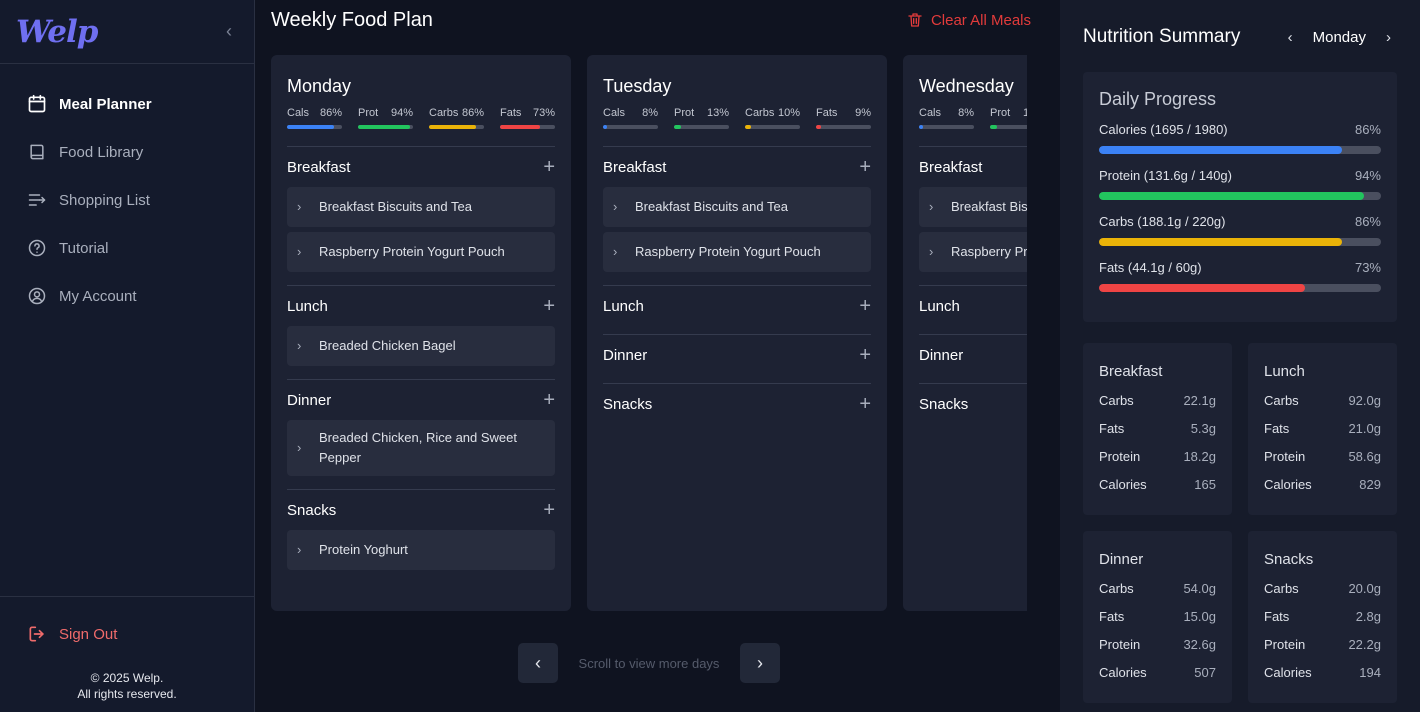 This screenshot has height=712, width=1420. What do you see at coordinates (127, 296) in the screenshot?
I see `sidebar-item-my-account: My Account` at bounding box center [127, 296].